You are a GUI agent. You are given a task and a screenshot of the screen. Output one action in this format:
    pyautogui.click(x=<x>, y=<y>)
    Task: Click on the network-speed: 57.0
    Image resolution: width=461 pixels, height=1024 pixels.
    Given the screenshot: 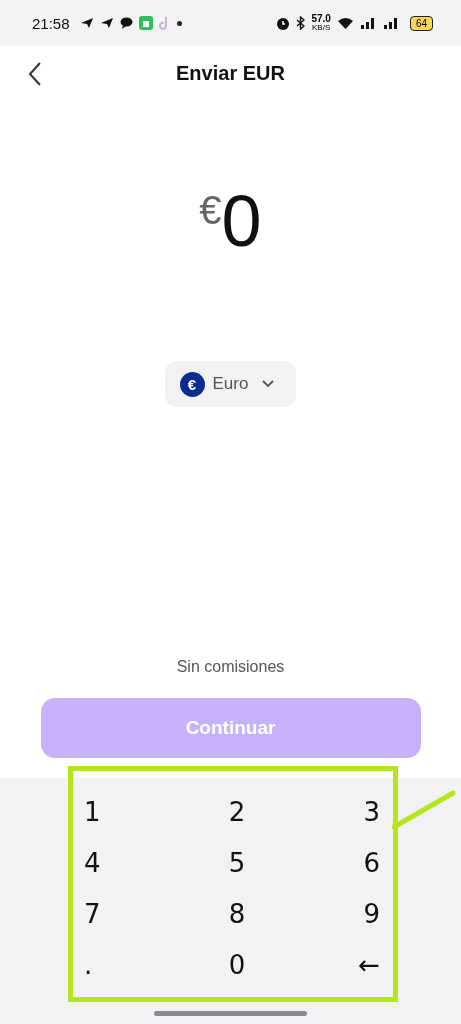 What is the action you would take?
    pyautogui.click(x=321, y=18)
    